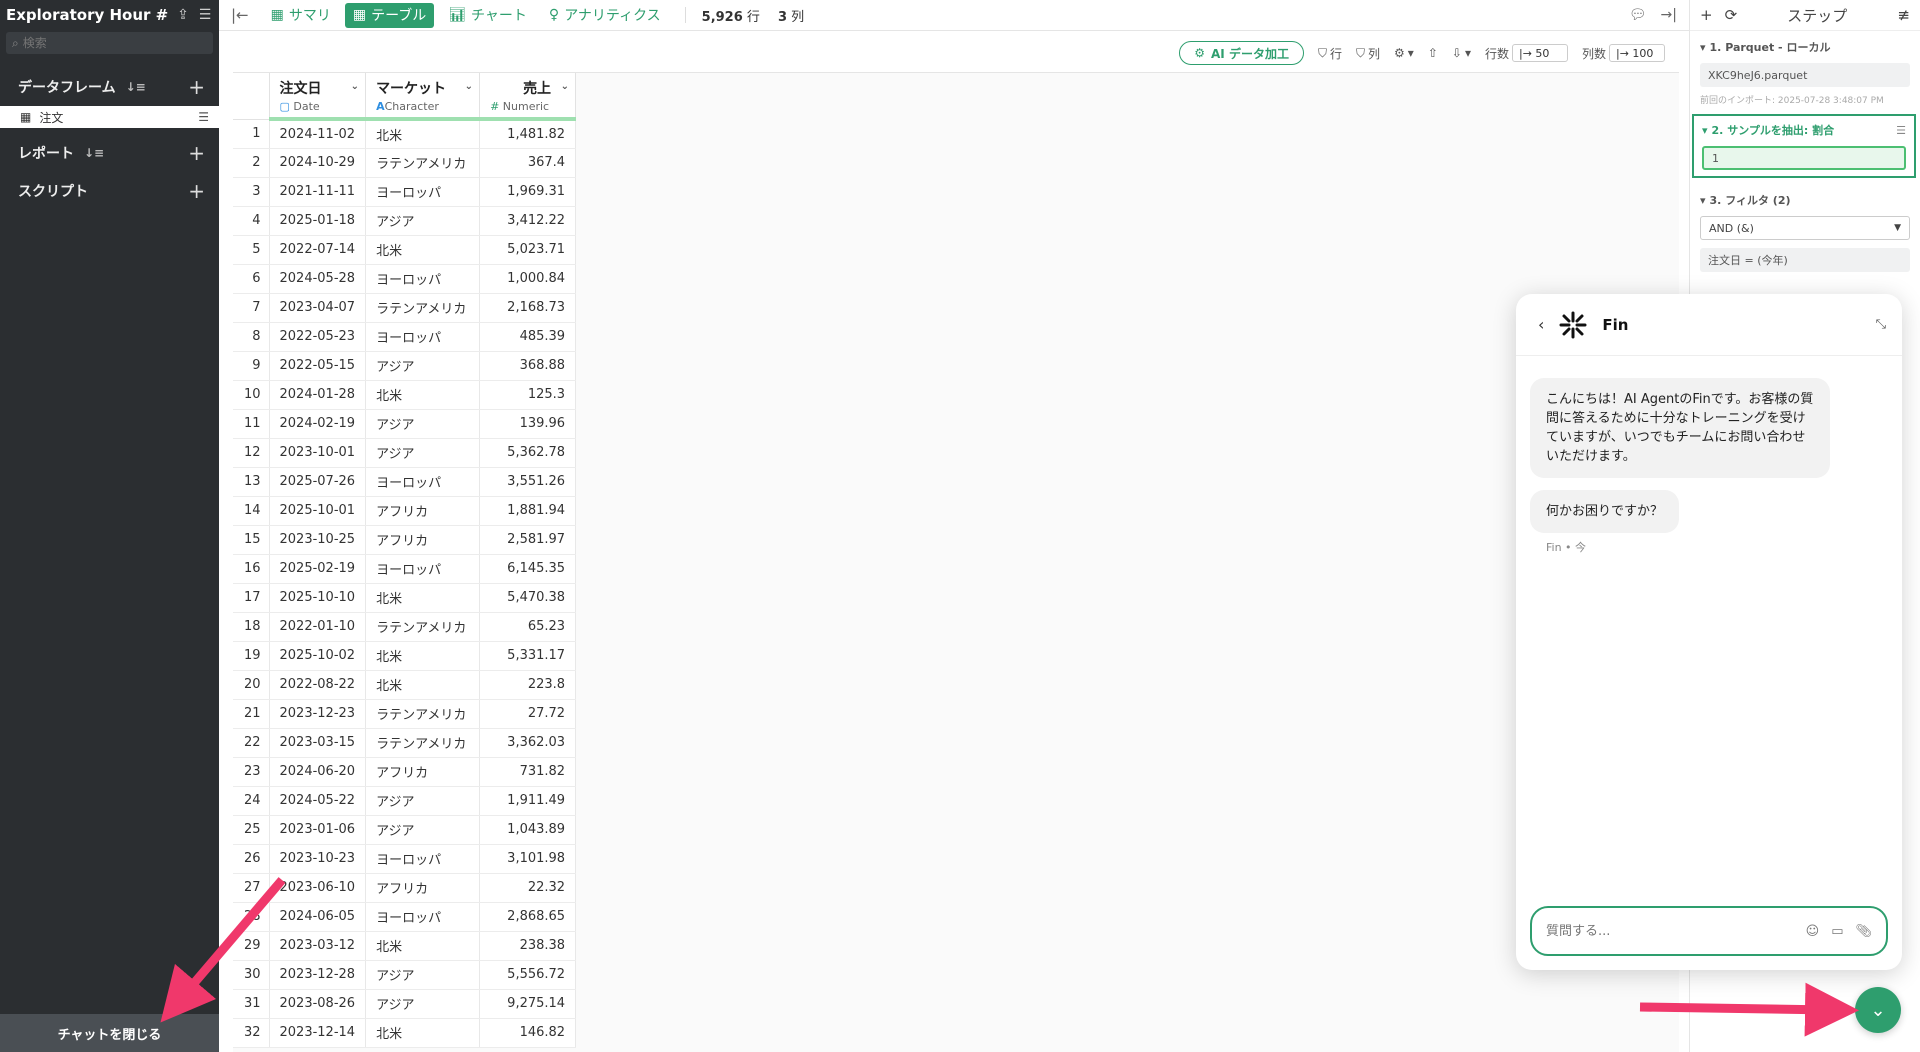 Image resolution: width=1920 pixels, height=1052 pixels. What do you see at coordinates (318, 917) in the screenshot?
I see `cell-order-date: 2024-06-05` at bounding box center [318, 917].